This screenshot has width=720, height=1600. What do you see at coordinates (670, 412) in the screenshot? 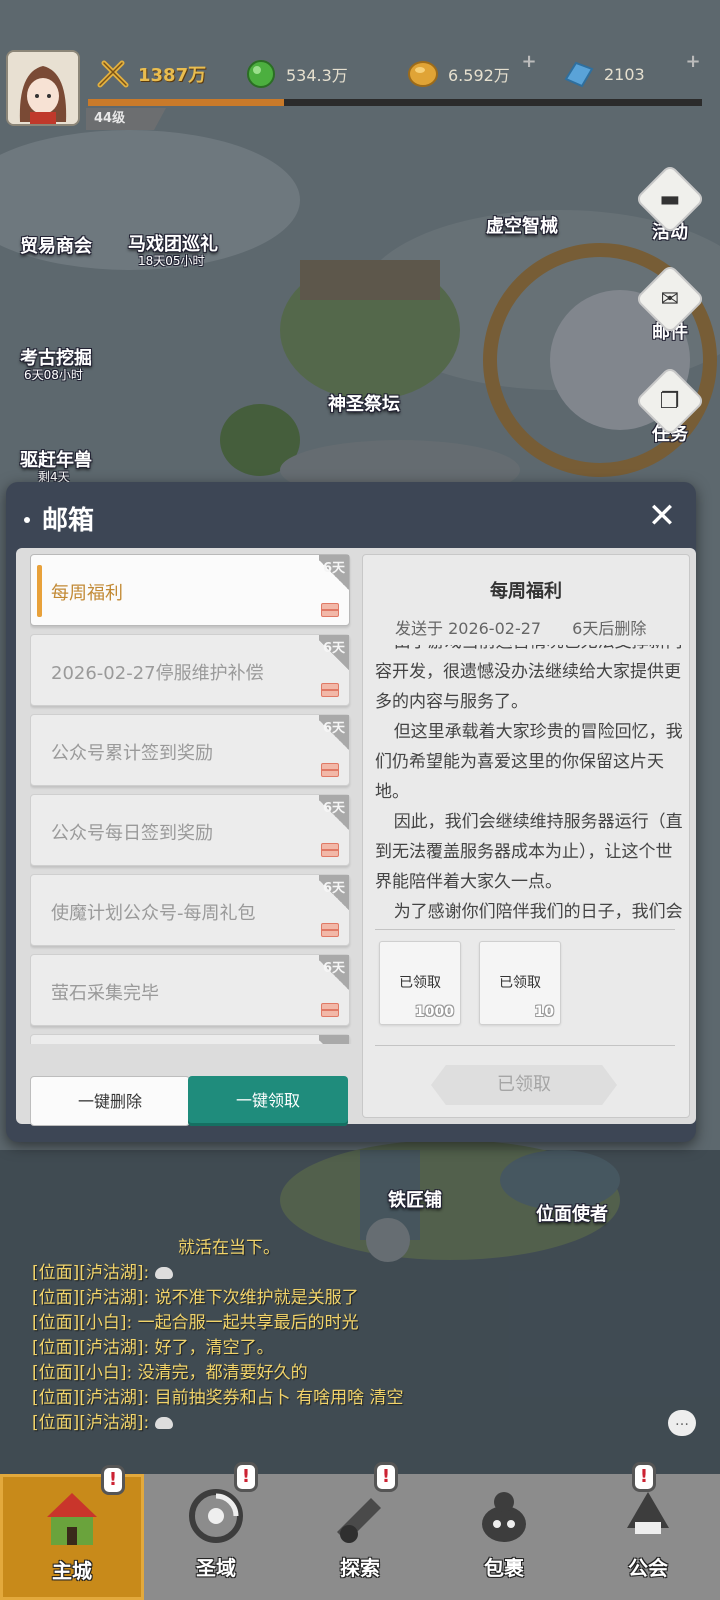
I see `side-button-task: ❐ 任务` at bounding box center [670, 412].